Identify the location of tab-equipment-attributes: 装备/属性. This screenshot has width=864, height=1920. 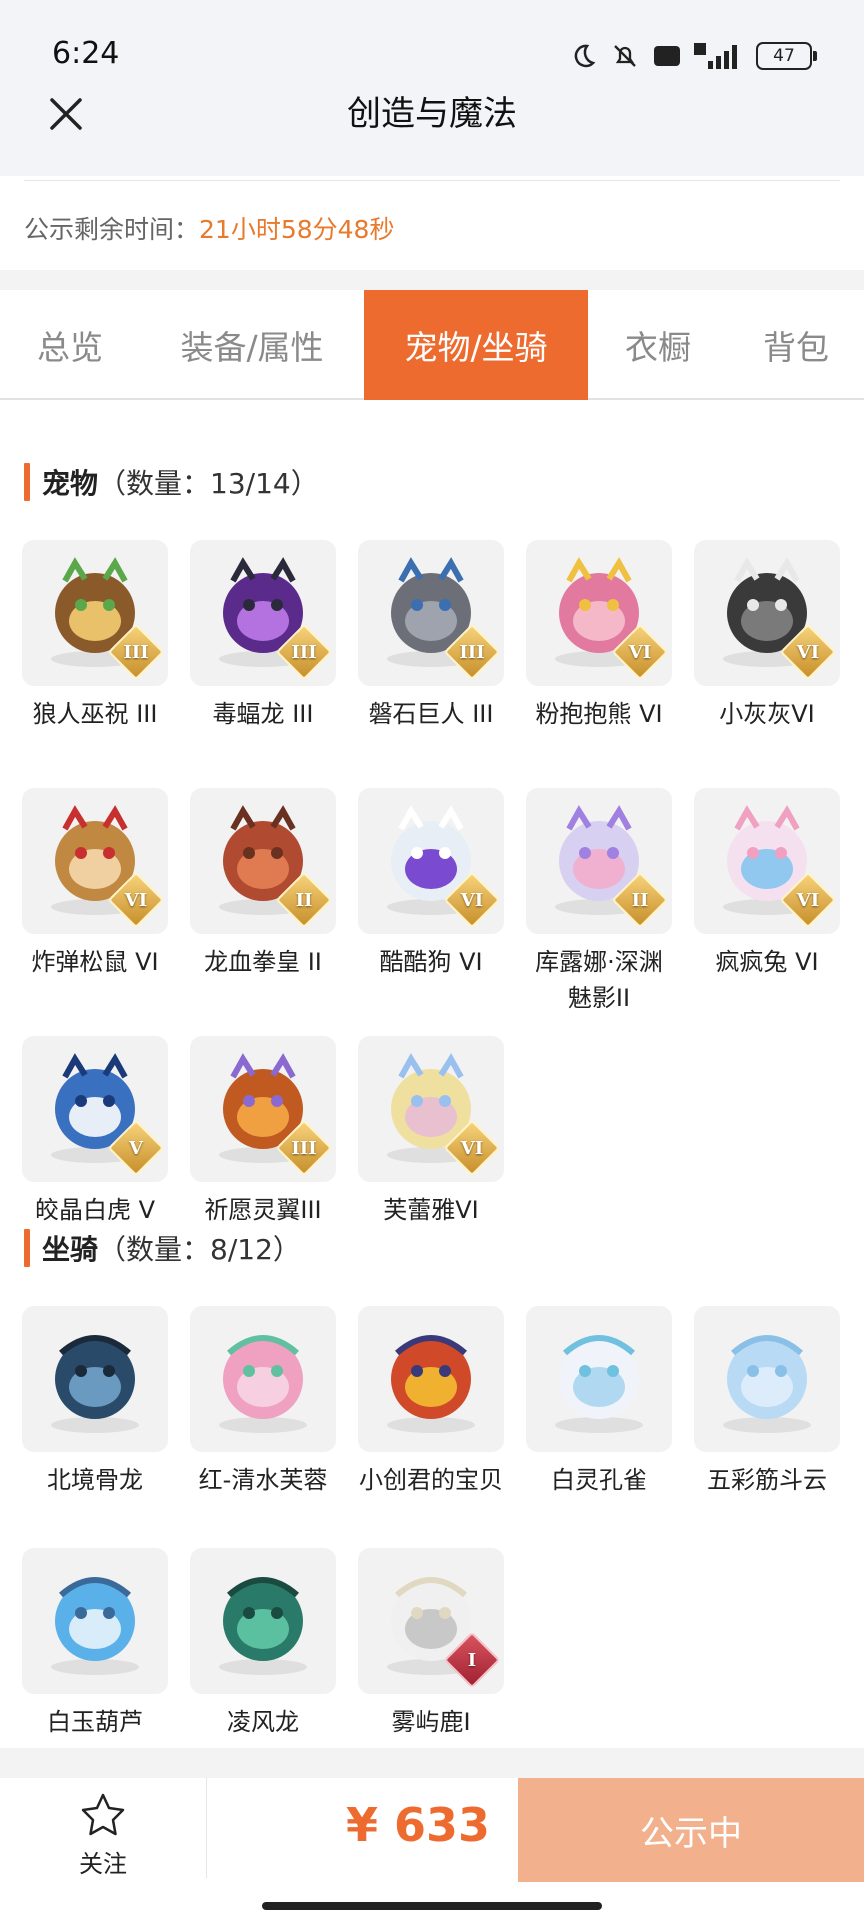
(252, 345).